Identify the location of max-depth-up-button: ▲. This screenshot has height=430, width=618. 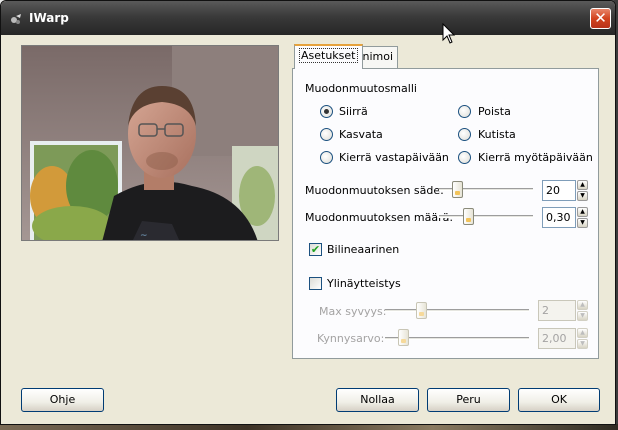
(582, 305).